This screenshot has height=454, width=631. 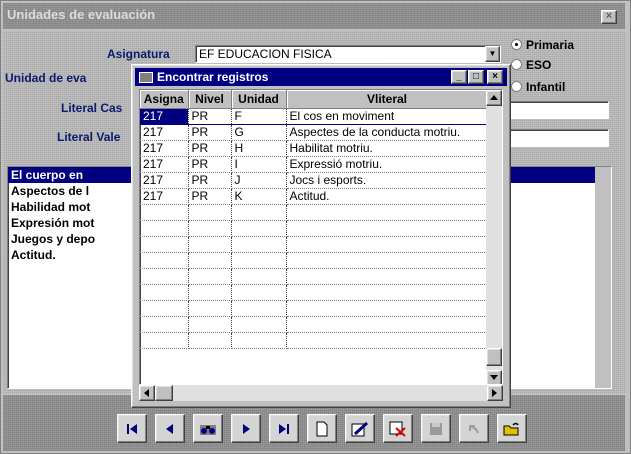 I want to click on cell-vliteral: Habilitat motriu., so click(x=387, y=148).